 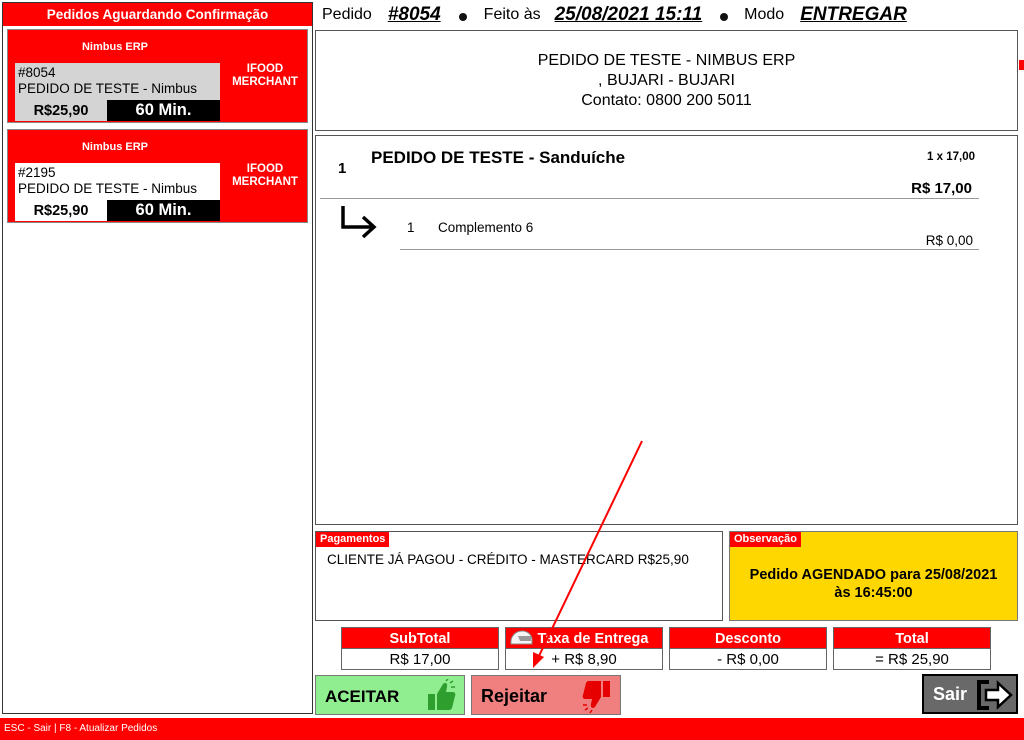 I want to click on complement-price: R$ 0,00, so click(x=949, y=240).